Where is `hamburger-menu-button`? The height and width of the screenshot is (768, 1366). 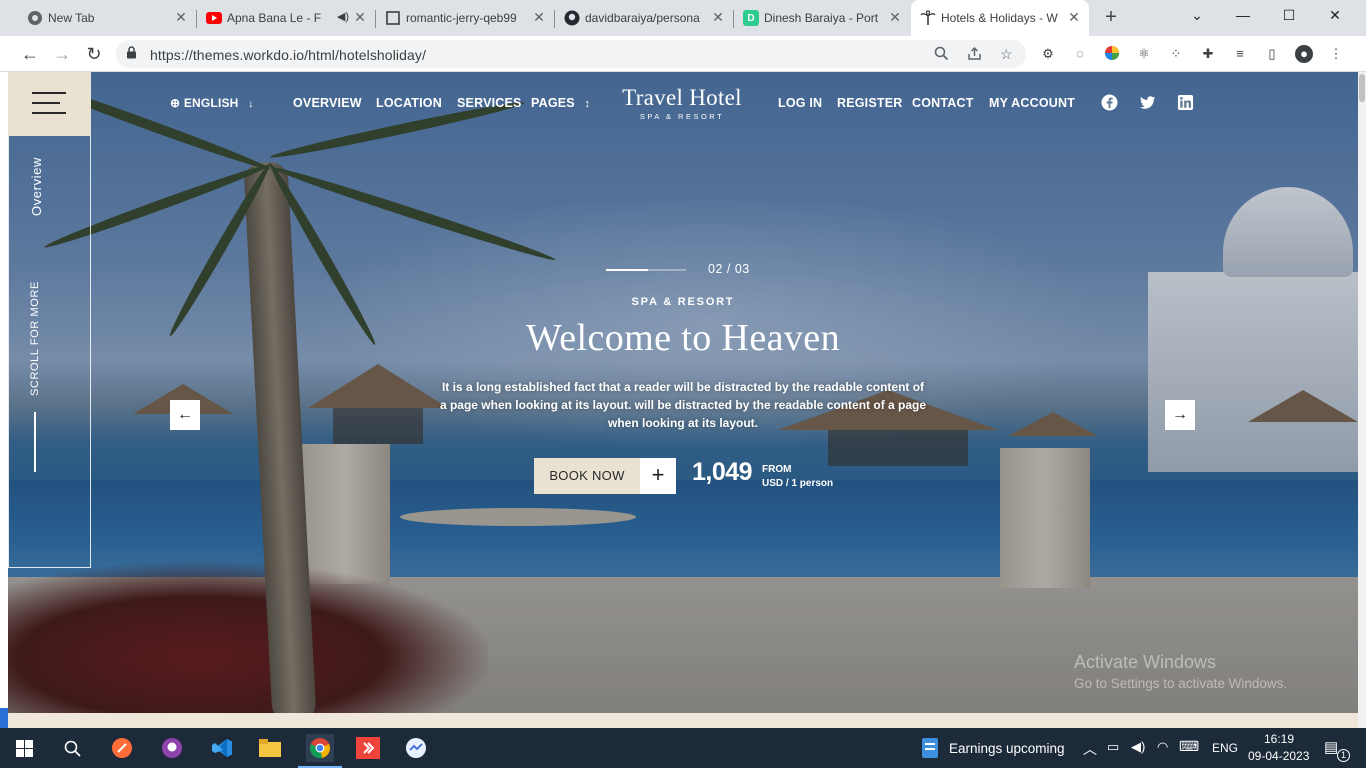
hamburger-menu-button is located at coordinates (49, 104).